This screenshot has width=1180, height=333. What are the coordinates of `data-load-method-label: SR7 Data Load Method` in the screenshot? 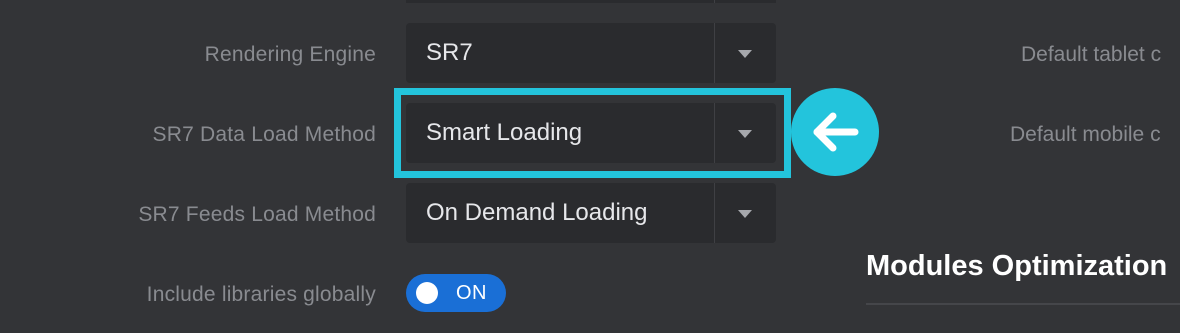 It's located at (264, 134).